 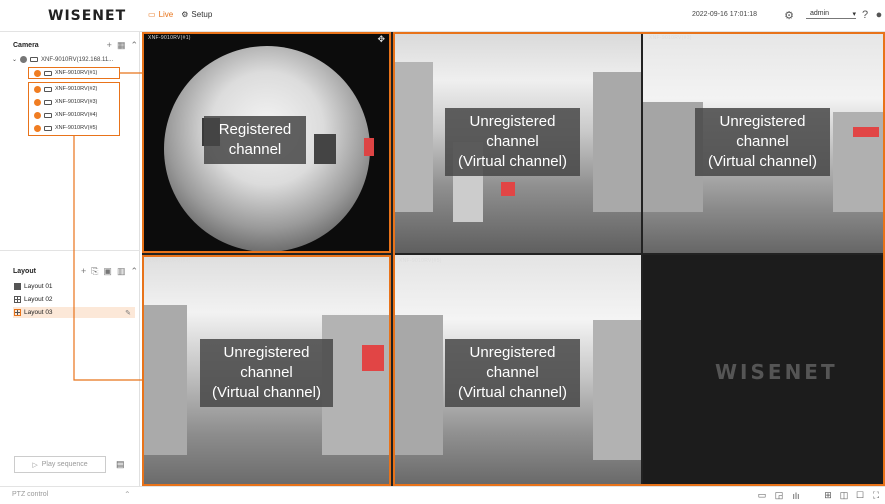 What do you see at coordinates (420, 38) in the screenshot?
I see `camera-label: XNF-9010RV(#2)` at bounding box center [420, 38].